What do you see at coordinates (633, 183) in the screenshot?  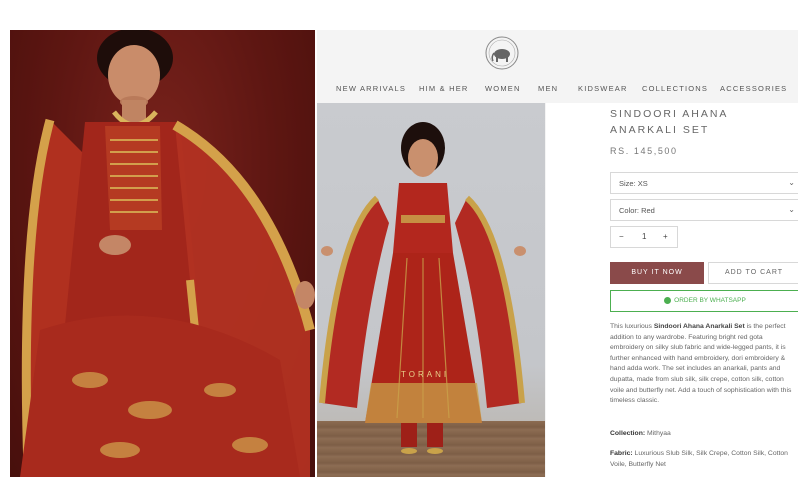 I see `size-select-value: Size: XS` at bounding box center [633, 183].